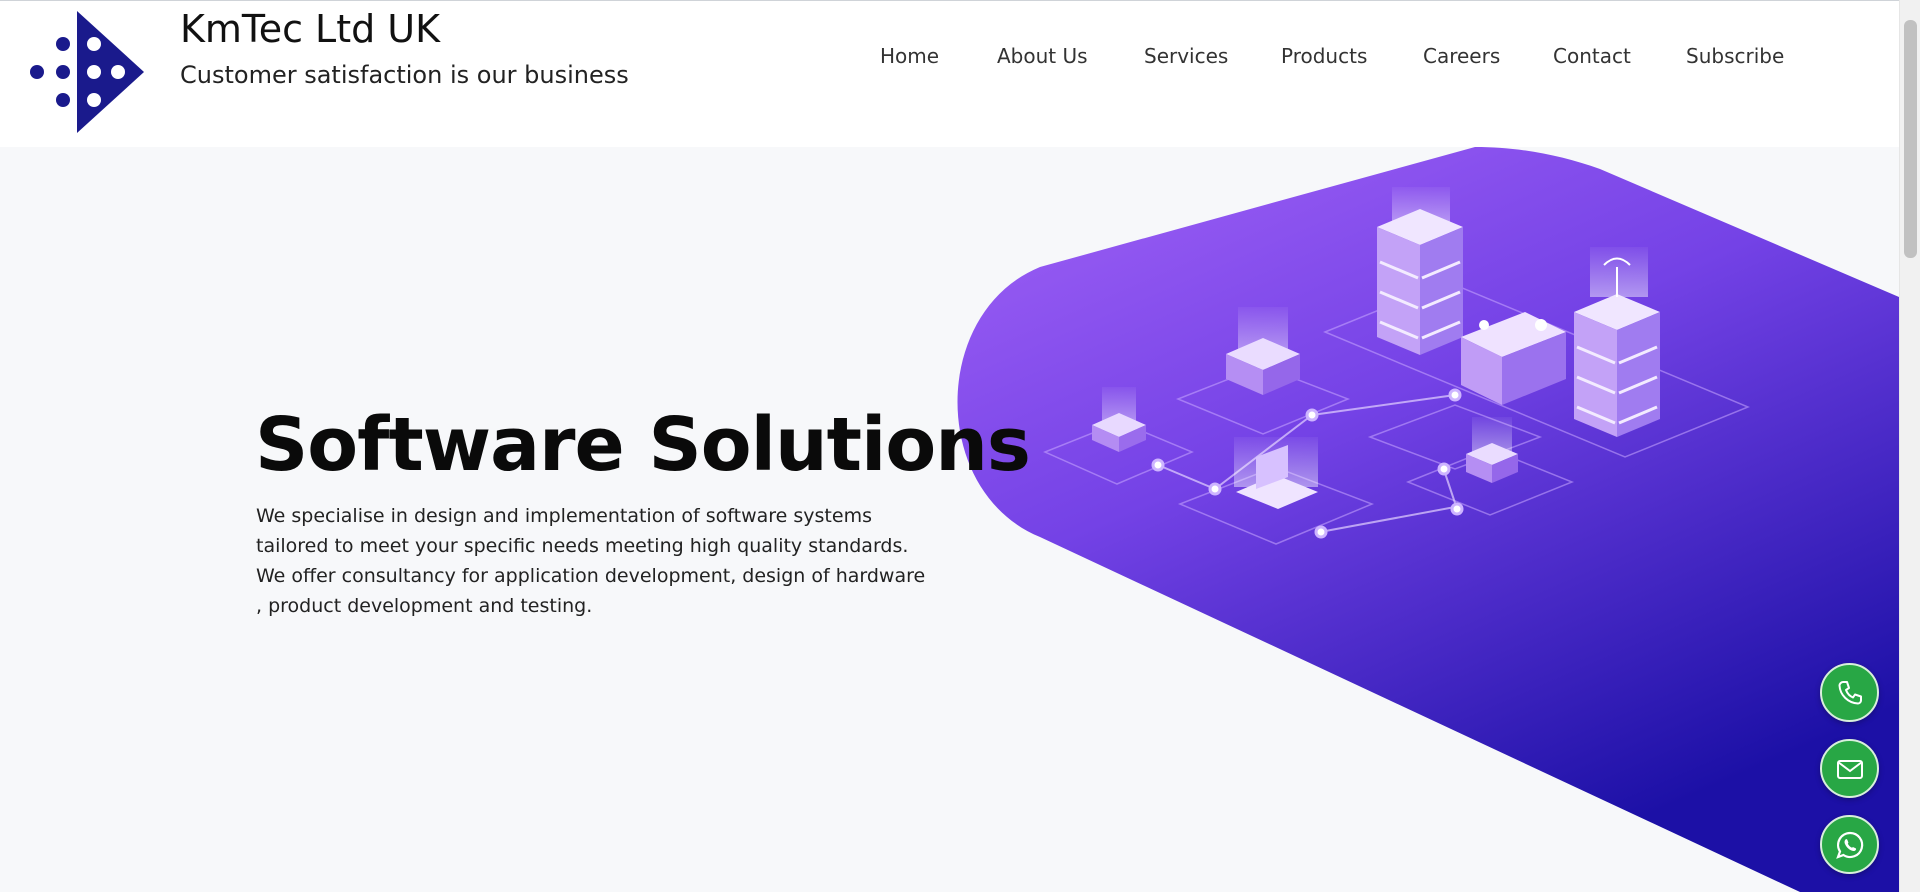 The image size is (1920, 892). I want to click on vertical-scrollbar, so click(1909, 446).